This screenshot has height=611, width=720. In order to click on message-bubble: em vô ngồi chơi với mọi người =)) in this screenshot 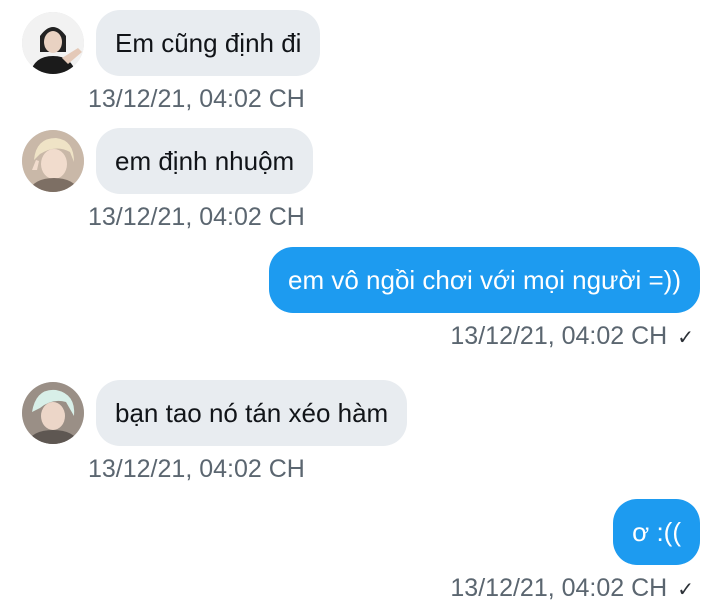, I will do `click(484, 280)`.